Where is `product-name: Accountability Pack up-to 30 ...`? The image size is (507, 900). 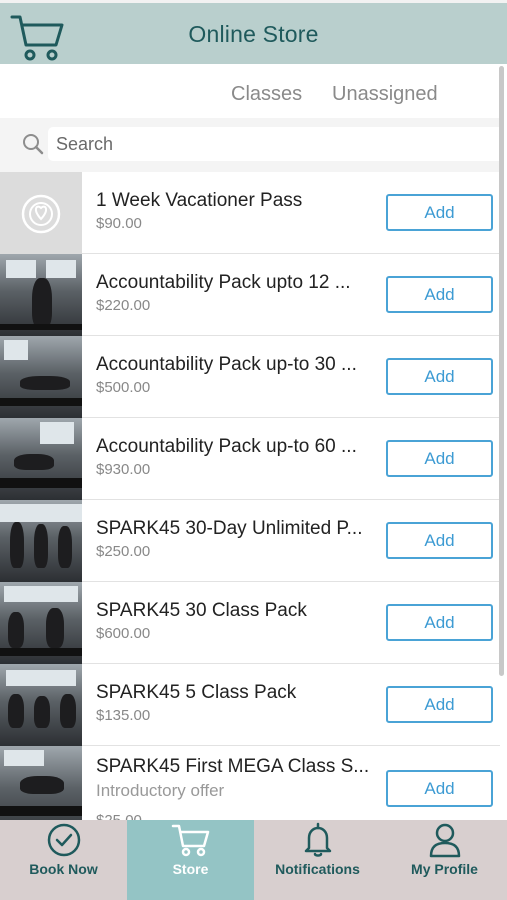
product-name: Accountability Pack up-to 30 ... is located at coordinates (226, 364).